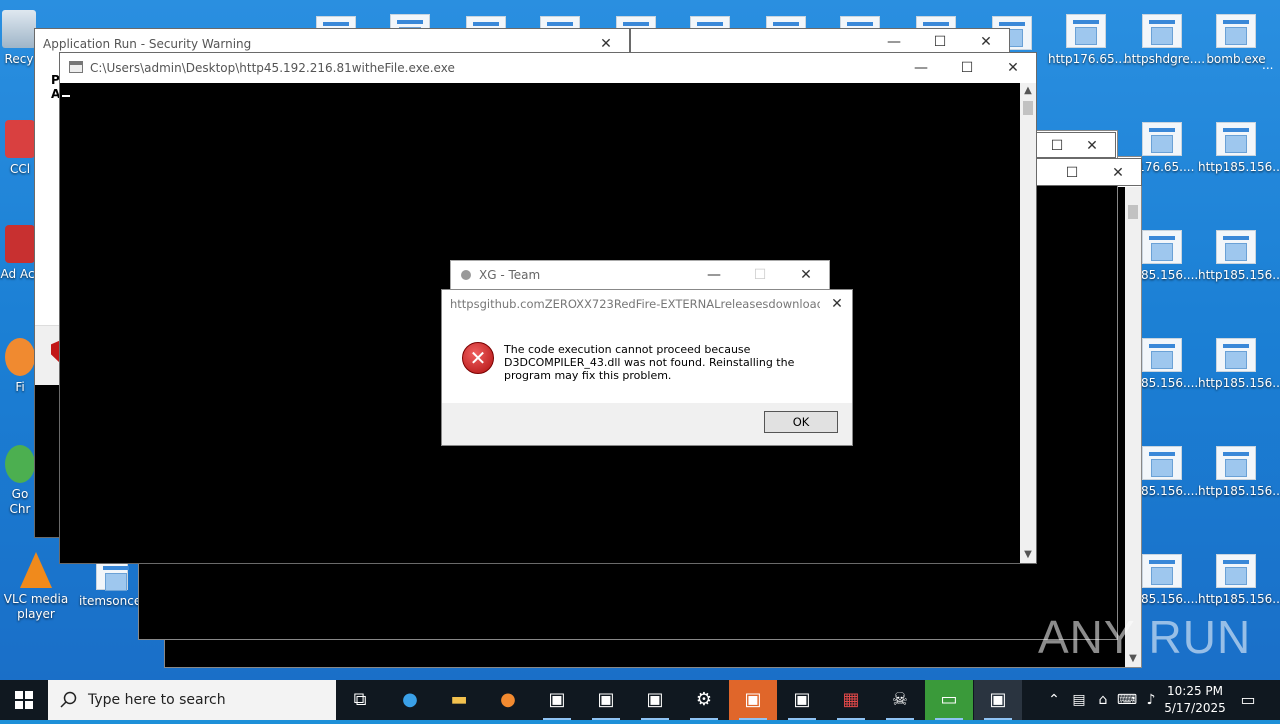 This screenshot has height=724, width=1280. Describe the element at coordinates (1028, 555) in the screenshot. I see `scroll-down-icon: ▼` at that location.